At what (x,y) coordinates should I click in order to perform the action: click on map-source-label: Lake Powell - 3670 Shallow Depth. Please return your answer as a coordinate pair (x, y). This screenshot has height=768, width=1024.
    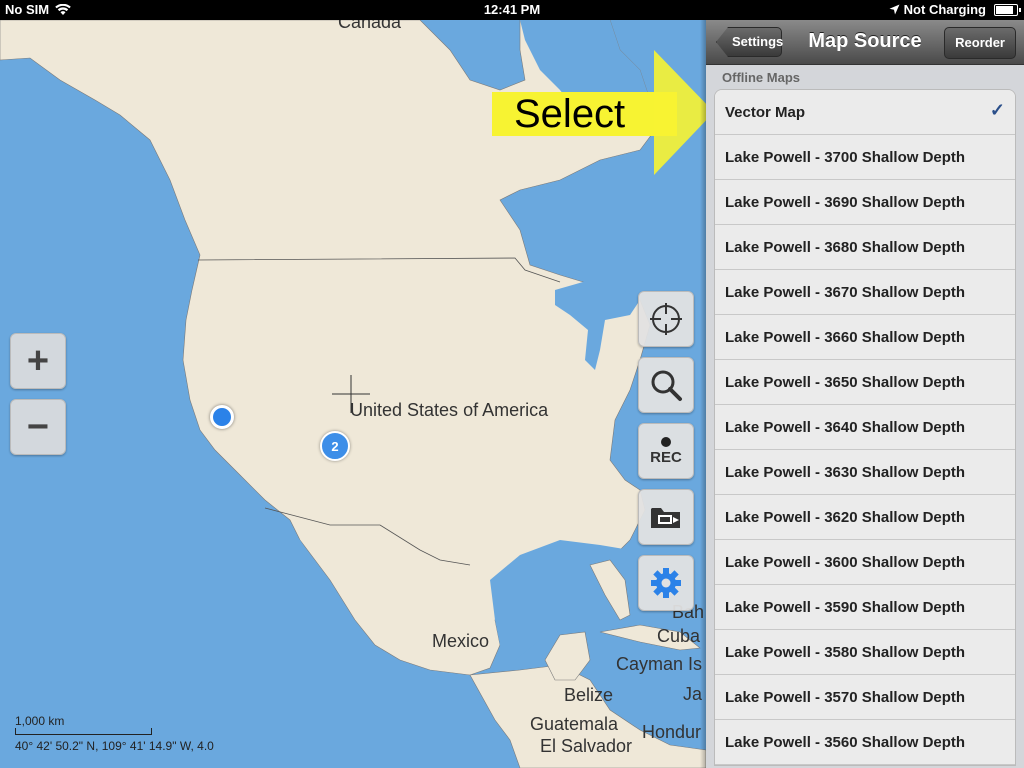
    Looking at the image, I should click on (845, 292).